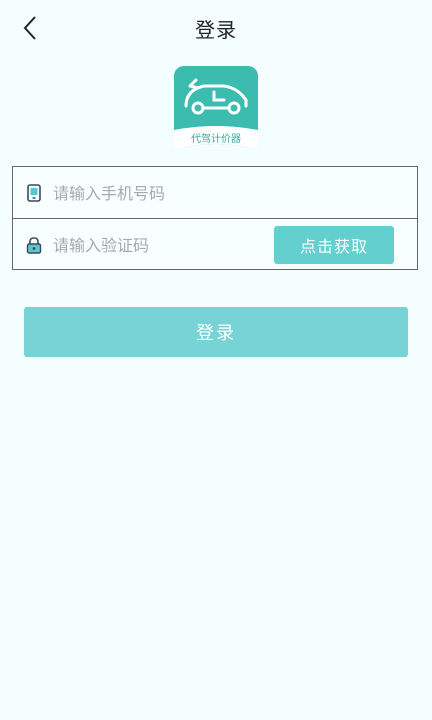 Image resolution: width=432 pixels, height=720 pixels. Describe the element at coordinates (34, 193) in the screenshot. I see `phone-icon` at that location.